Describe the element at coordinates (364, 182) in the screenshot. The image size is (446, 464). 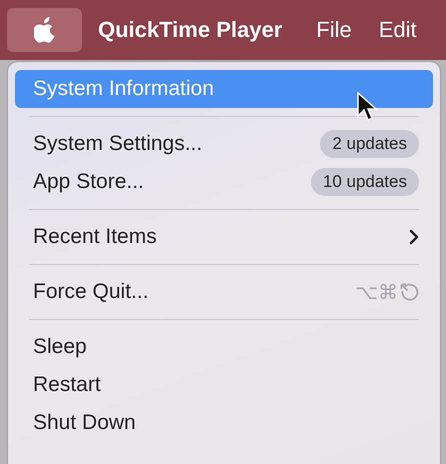
I see `update-count: 10 updates` at that location.